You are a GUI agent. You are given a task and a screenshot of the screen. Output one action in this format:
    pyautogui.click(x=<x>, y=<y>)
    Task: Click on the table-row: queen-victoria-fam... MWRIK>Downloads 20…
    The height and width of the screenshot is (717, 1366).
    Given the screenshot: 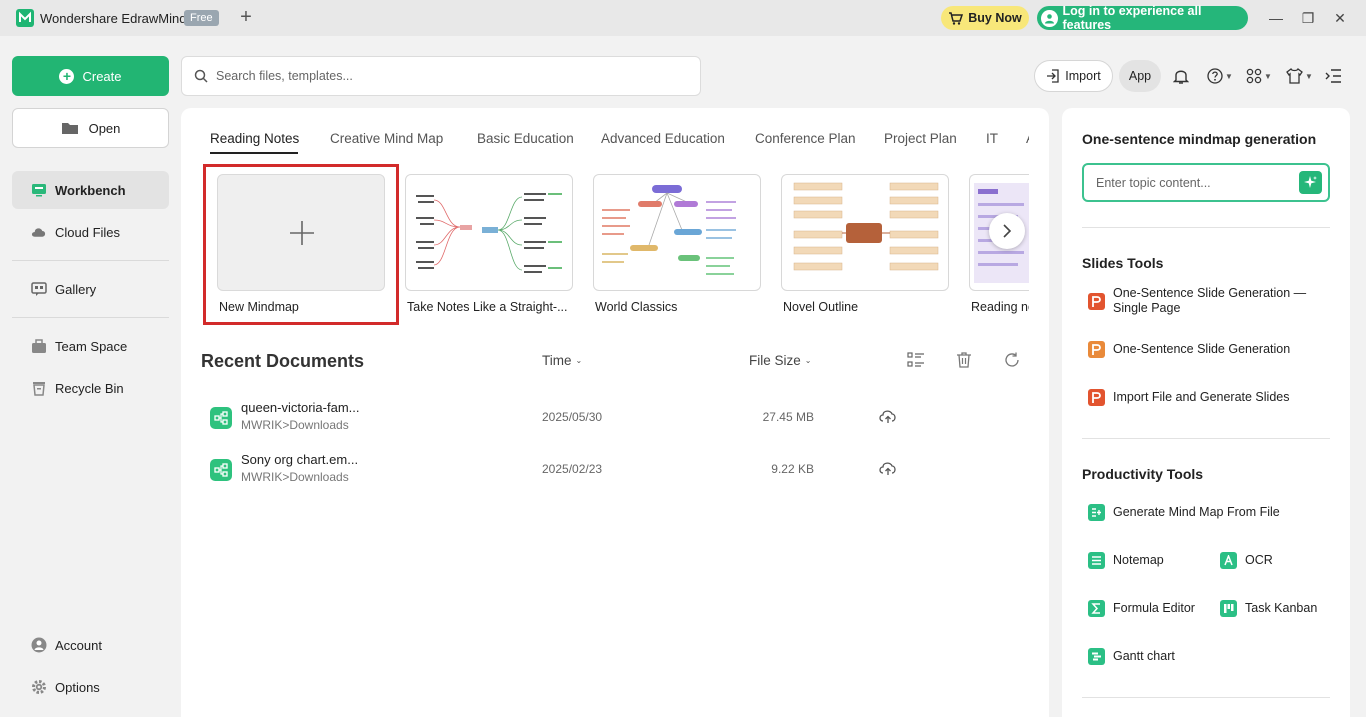 What is the action you would take?
    pyautogui.click(x=611, y=420)
    